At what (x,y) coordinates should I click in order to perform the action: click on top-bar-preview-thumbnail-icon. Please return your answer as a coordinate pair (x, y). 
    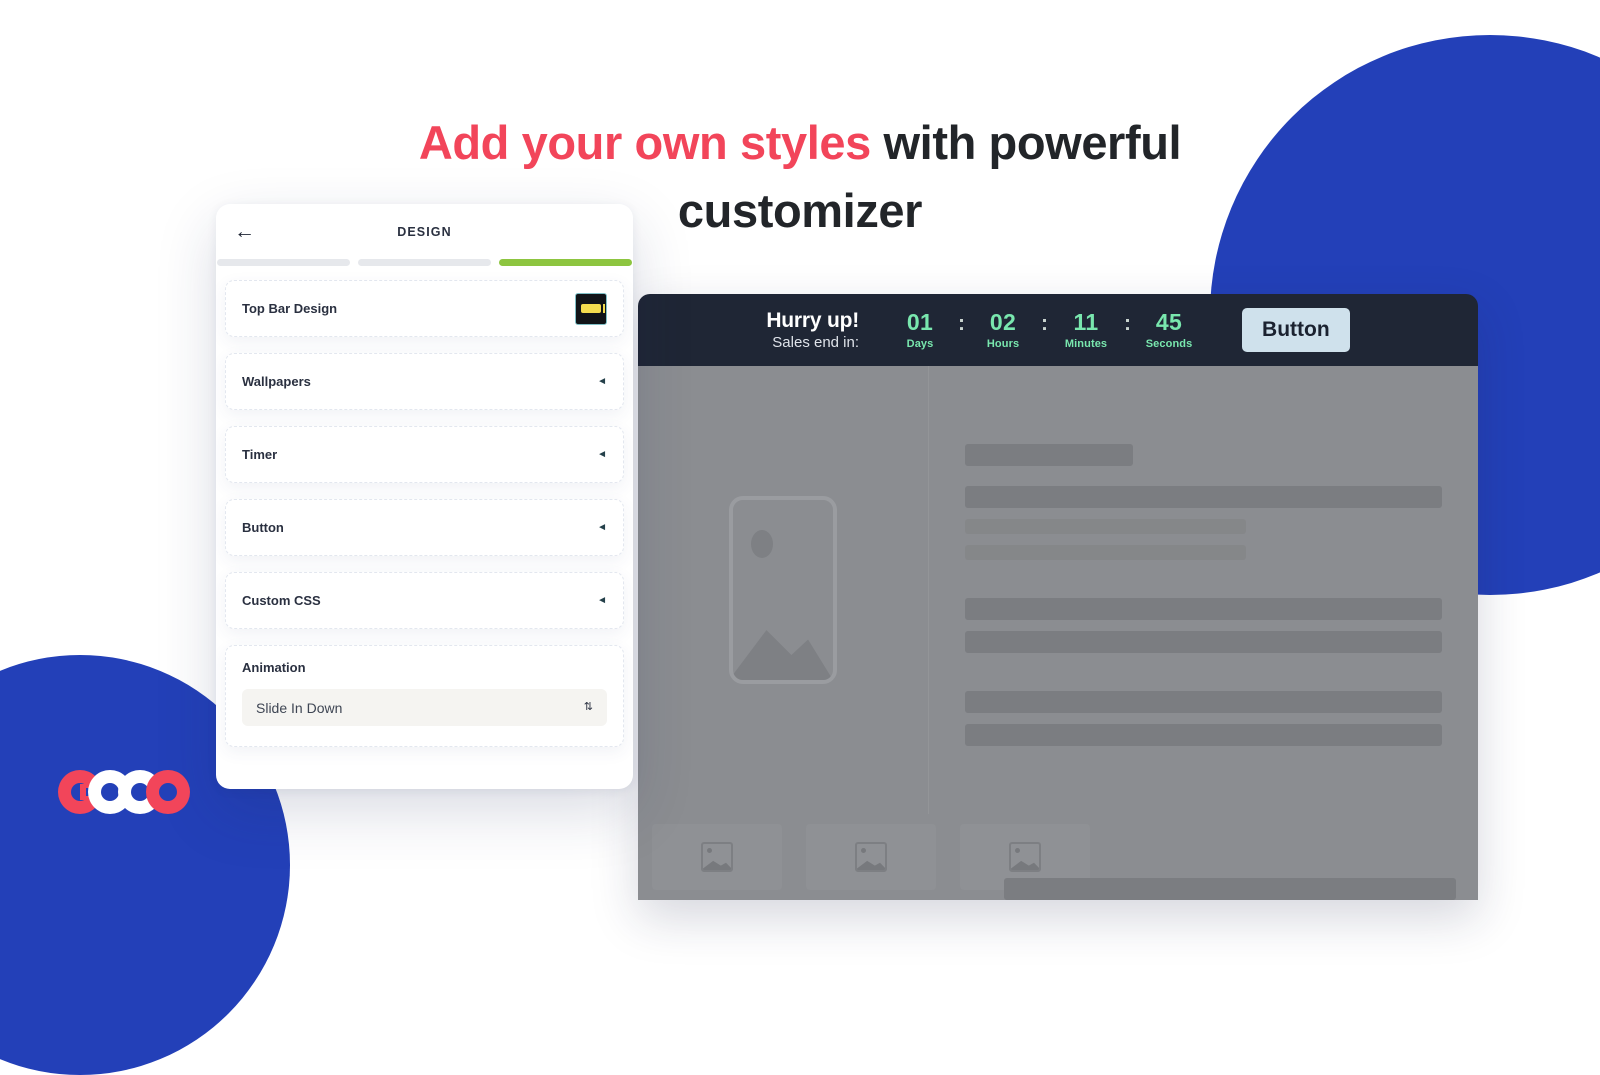
    Looking at the image, I should click on (591, 308).